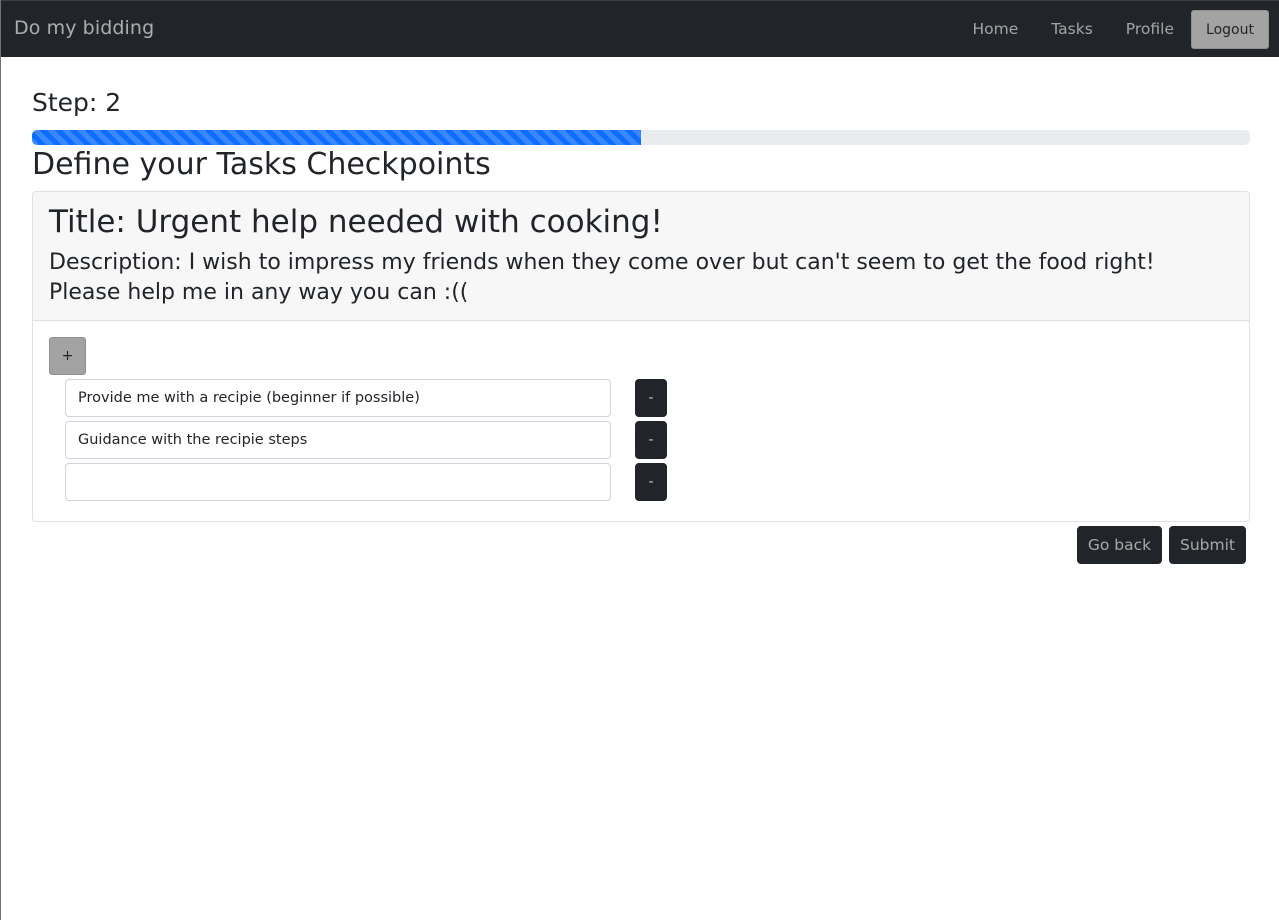 The width and height of the screenshot is (1279, 920). I want to click on nav-link-profile: Profile, so click(1150, 29).